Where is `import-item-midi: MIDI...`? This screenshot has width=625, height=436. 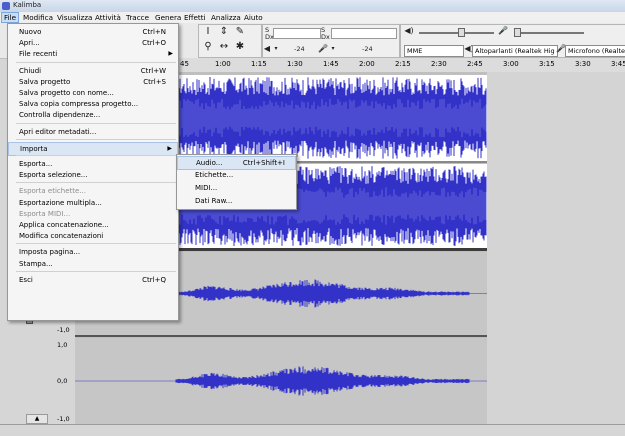 import-item-midi: MIDI... is located at coordinates (236, 188).